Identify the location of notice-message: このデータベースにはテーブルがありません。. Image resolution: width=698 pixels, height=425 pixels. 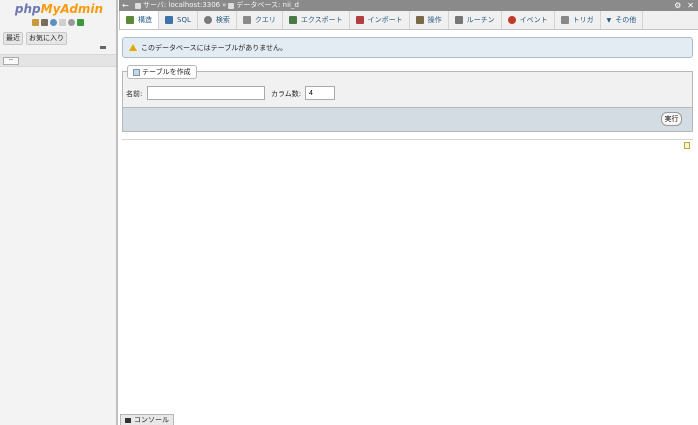
(407, 47).